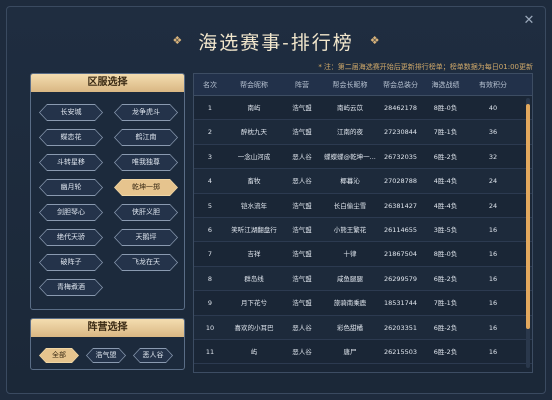 The width and height of the screenshot is (552, 400). What do you see at coordinates (374, 40) in the screenshot?
I see `title-ornament-right-icon: ❖` at bounding box center [374, 40].